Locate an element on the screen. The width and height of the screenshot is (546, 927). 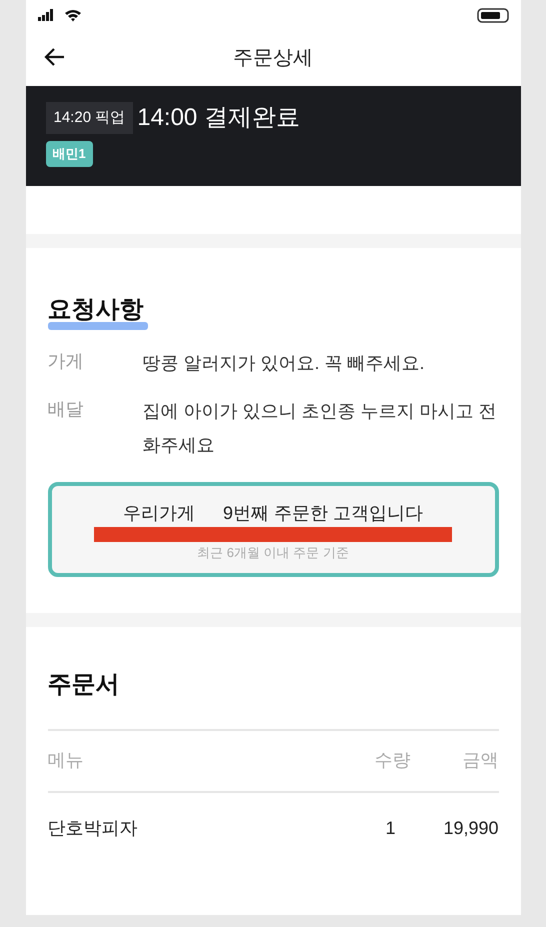
payment-status: 14:00 결제완료 is located at coordinates (218, 118).